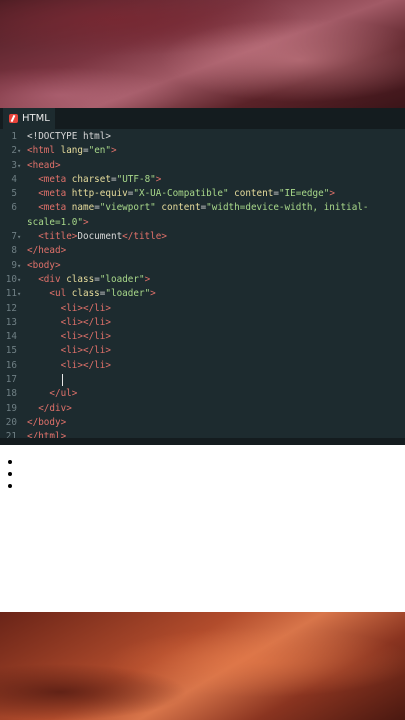 The height and width of the screenshot is (720, 405). What do you see at coordinates (102, 237) in the screenshot?
I see `code-text: <title>Document</title>` at bounding box center [102, 237].